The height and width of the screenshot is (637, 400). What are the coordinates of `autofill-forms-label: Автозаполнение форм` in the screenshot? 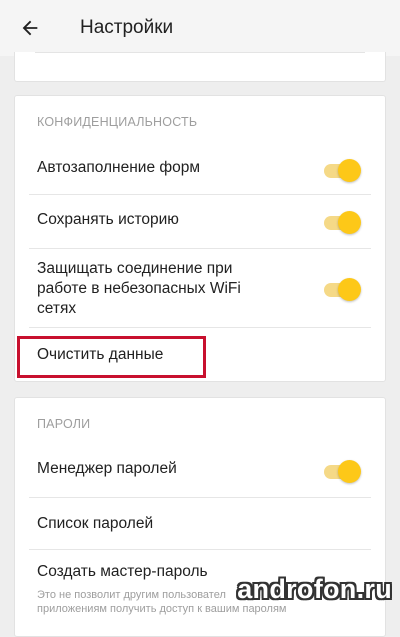 It's located at (119, 167).